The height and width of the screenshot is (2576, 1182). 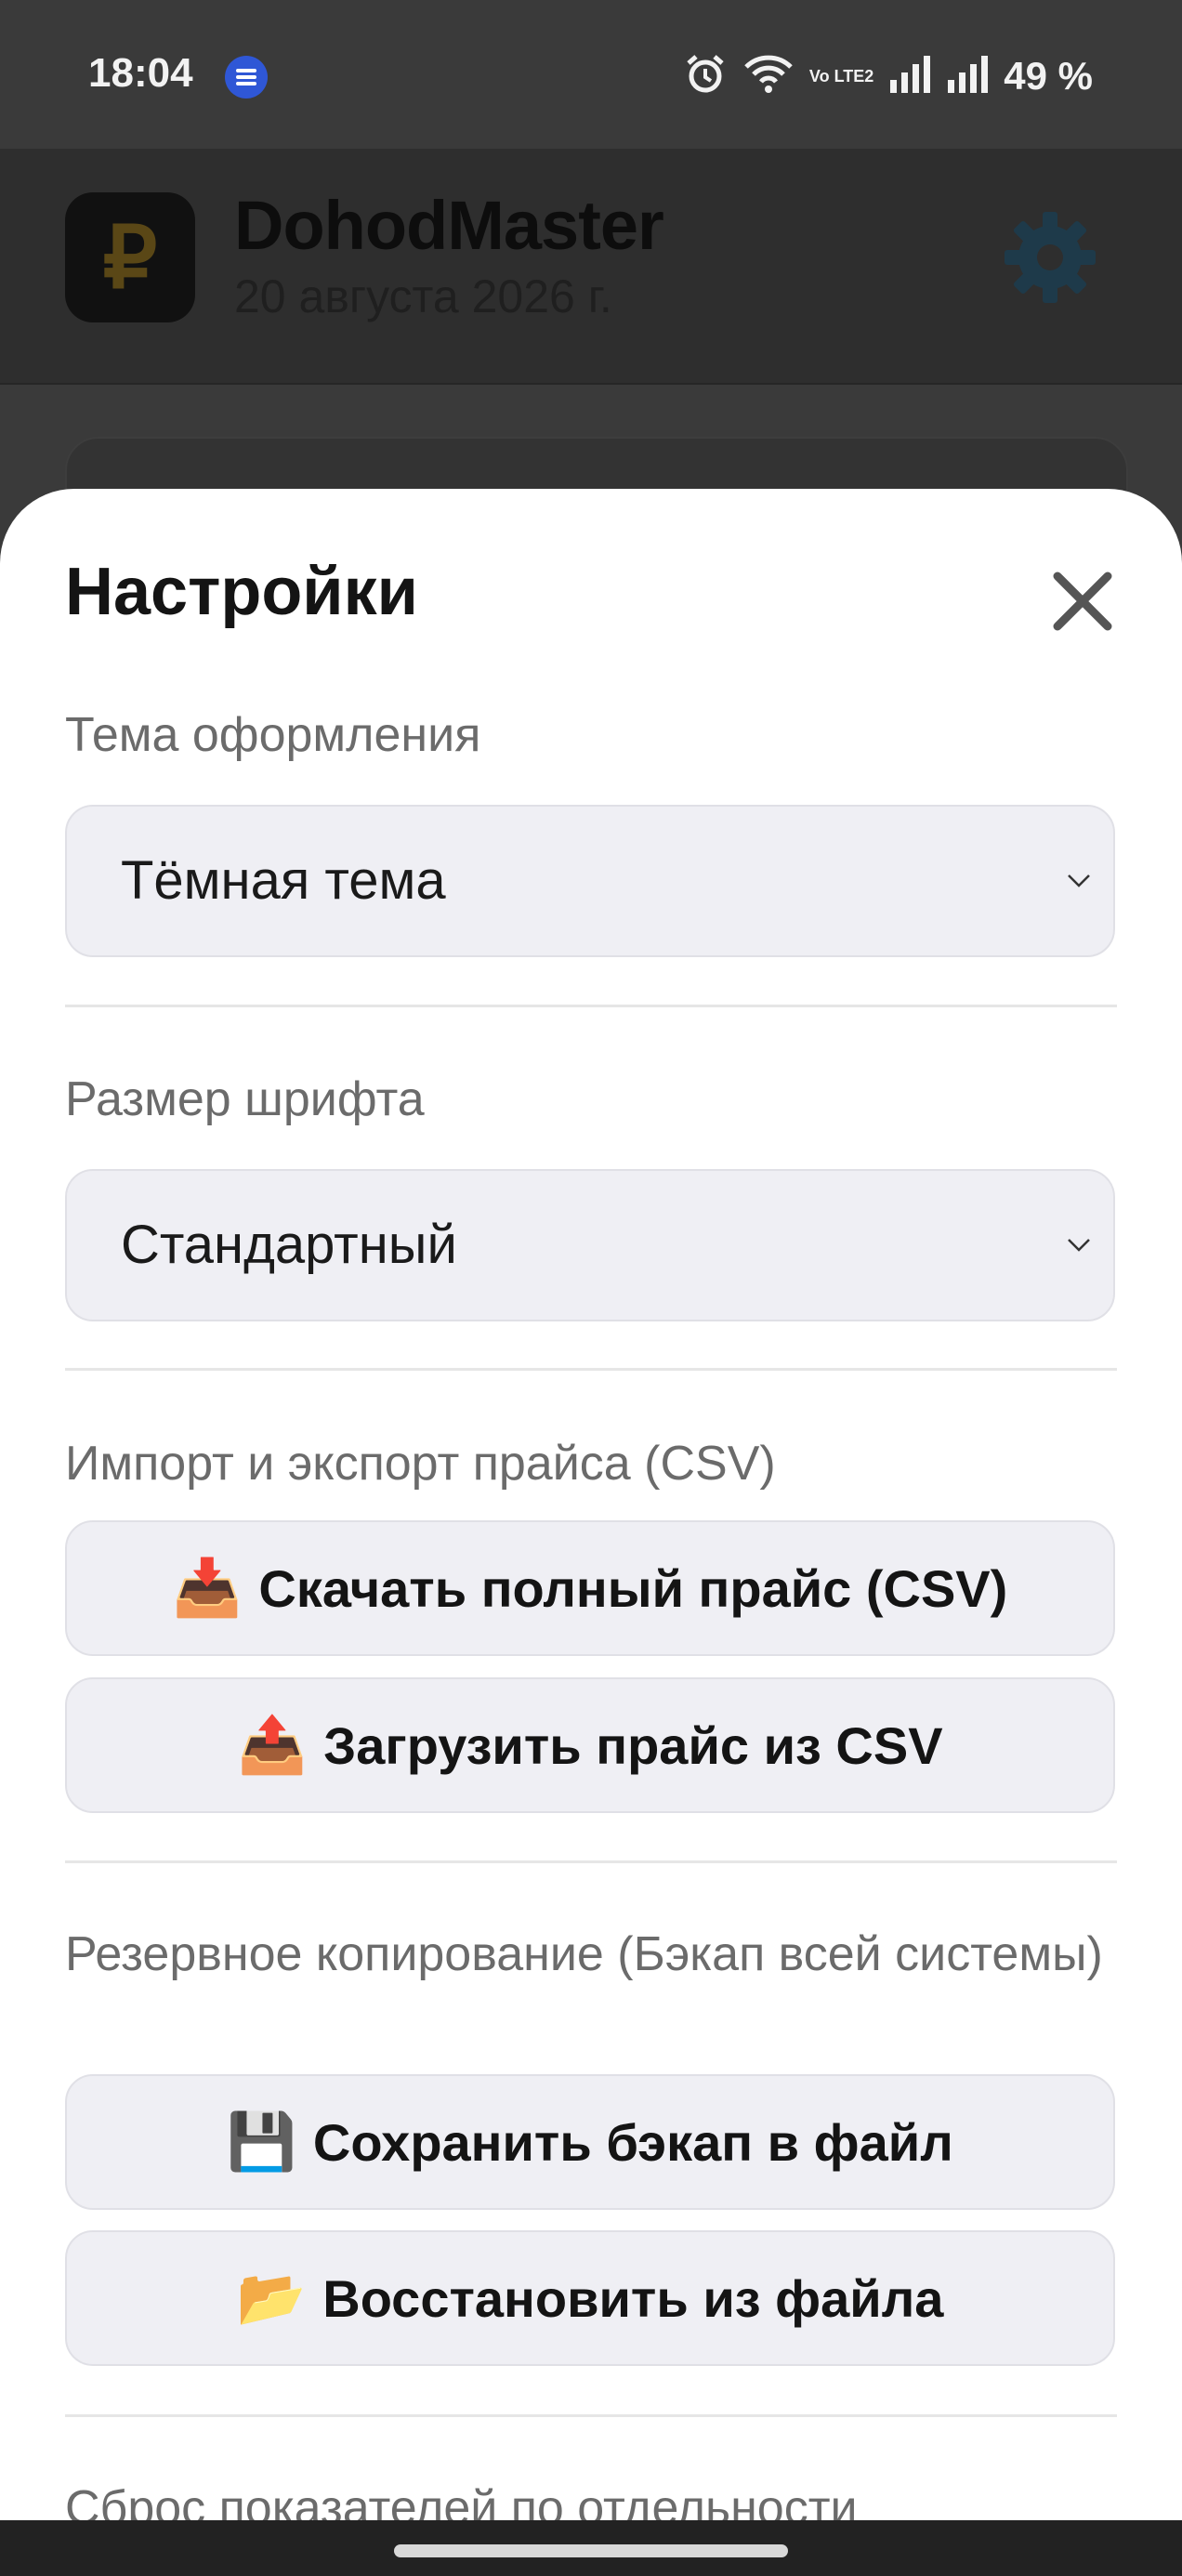 I want to click on messenger-icon, so click(x=246, y=77).